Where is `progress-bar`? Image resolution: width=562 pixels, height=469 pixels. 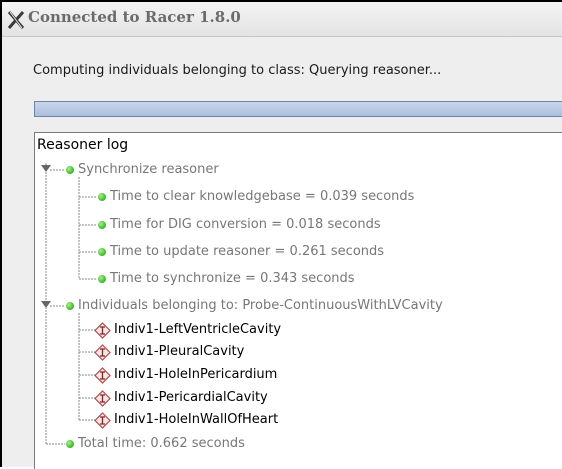
progress-bar is located at coordinates (298, 109).